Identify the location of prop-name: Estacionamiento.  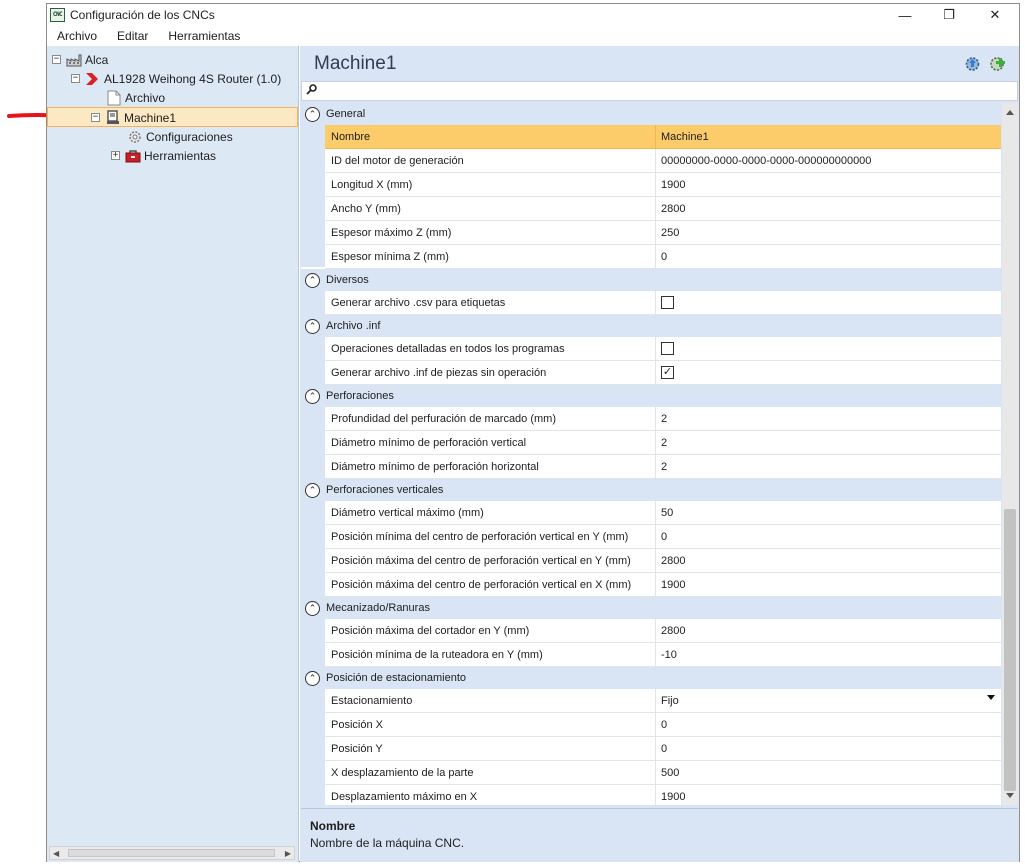
(490, 700).